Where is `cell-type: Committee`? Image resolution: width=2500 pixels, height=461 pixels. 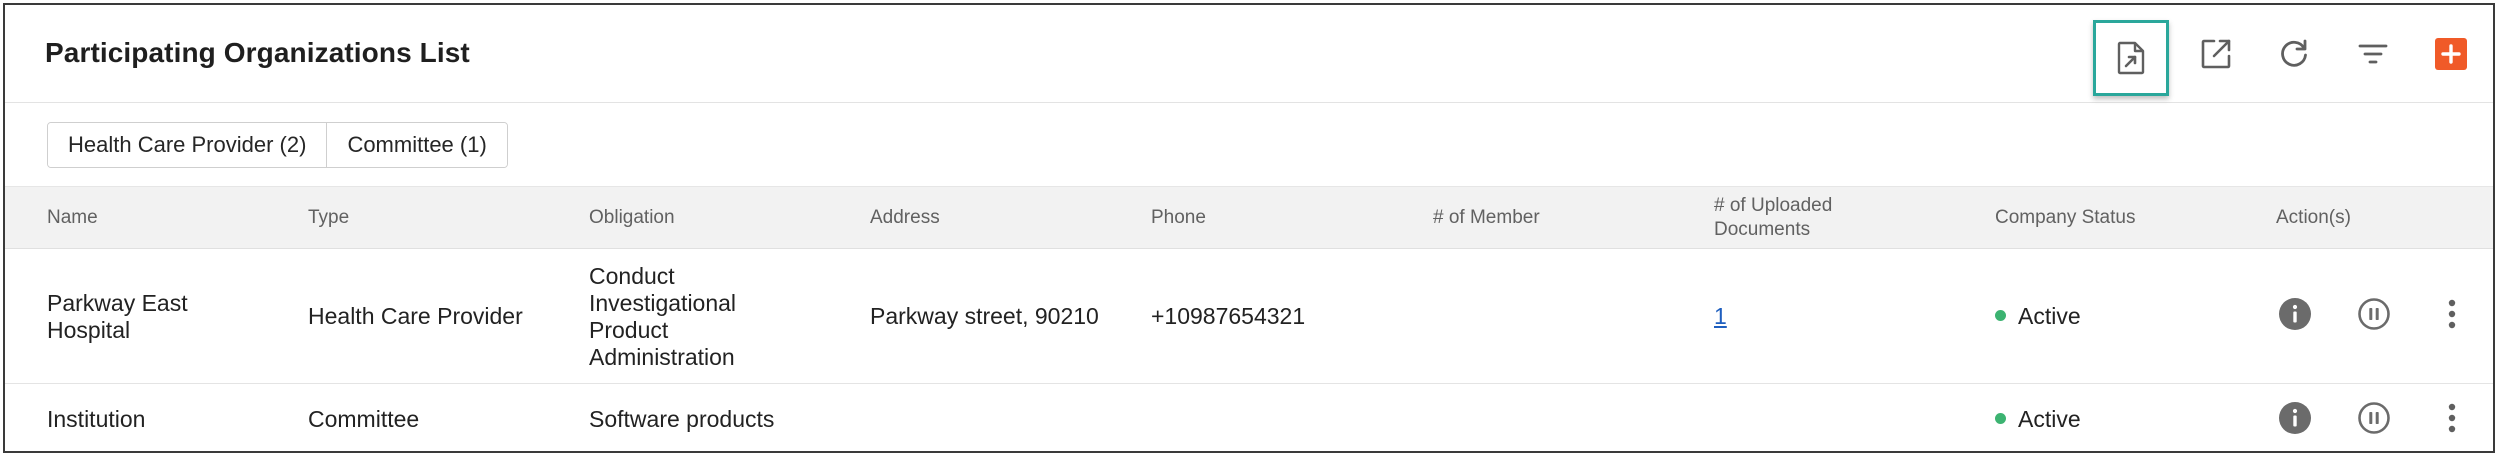
cell-type: Committee is located at coordinates (364, 419).